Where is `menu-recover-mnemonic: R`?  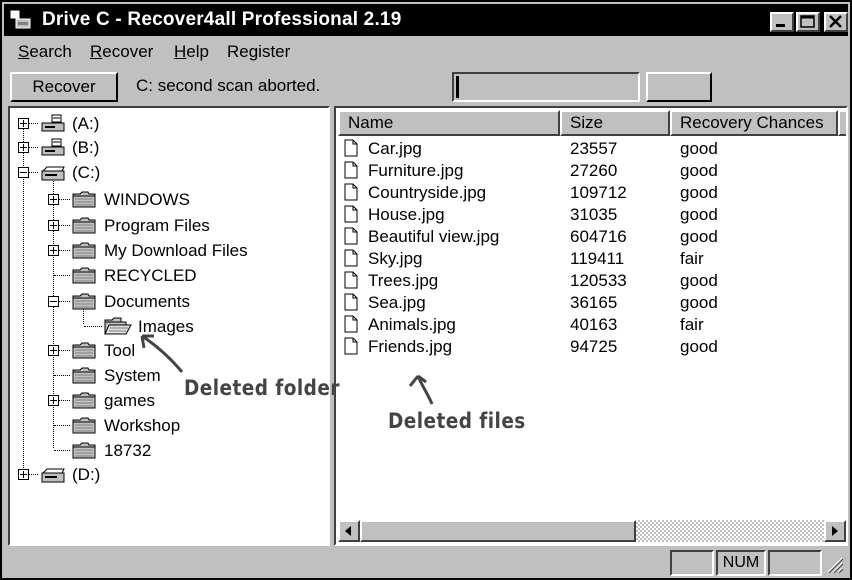
menu-recover-mnemonic: R is located at coordinates (96, 51).